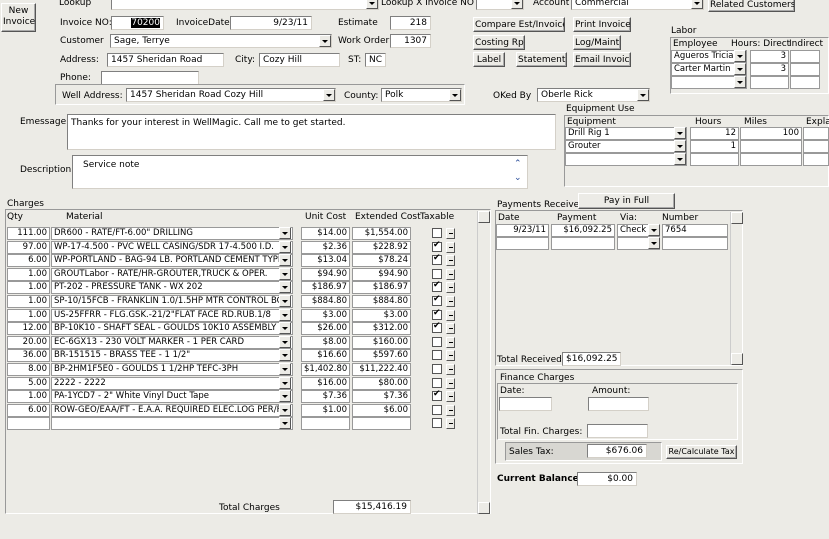 The height and width of the screenshot is (539, 829). What do you see at coordinates (28, 383) in the screenshot?
I see `charge-qty-cell: 5.00` at bounding box center [28, 383].